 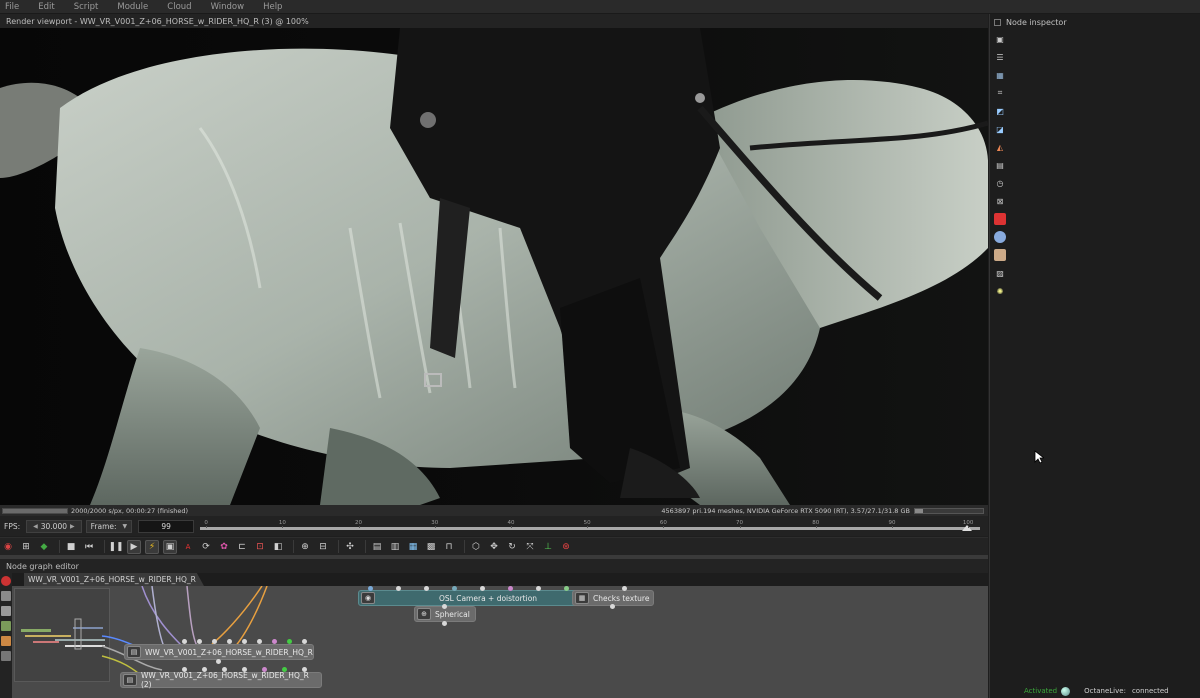 I want to click on node-graph-tab: WW_VR_V001_Z+06_HORSE_w_RIDER_HQ_R, so click(x=114, y=579).